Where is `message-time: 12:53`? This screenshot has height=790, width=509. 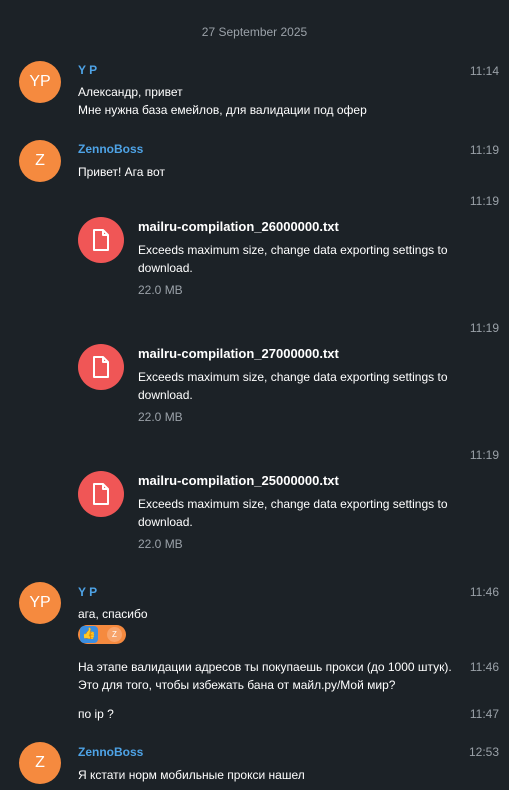
message-time: 12:53 is located at coordinates (483, 752).